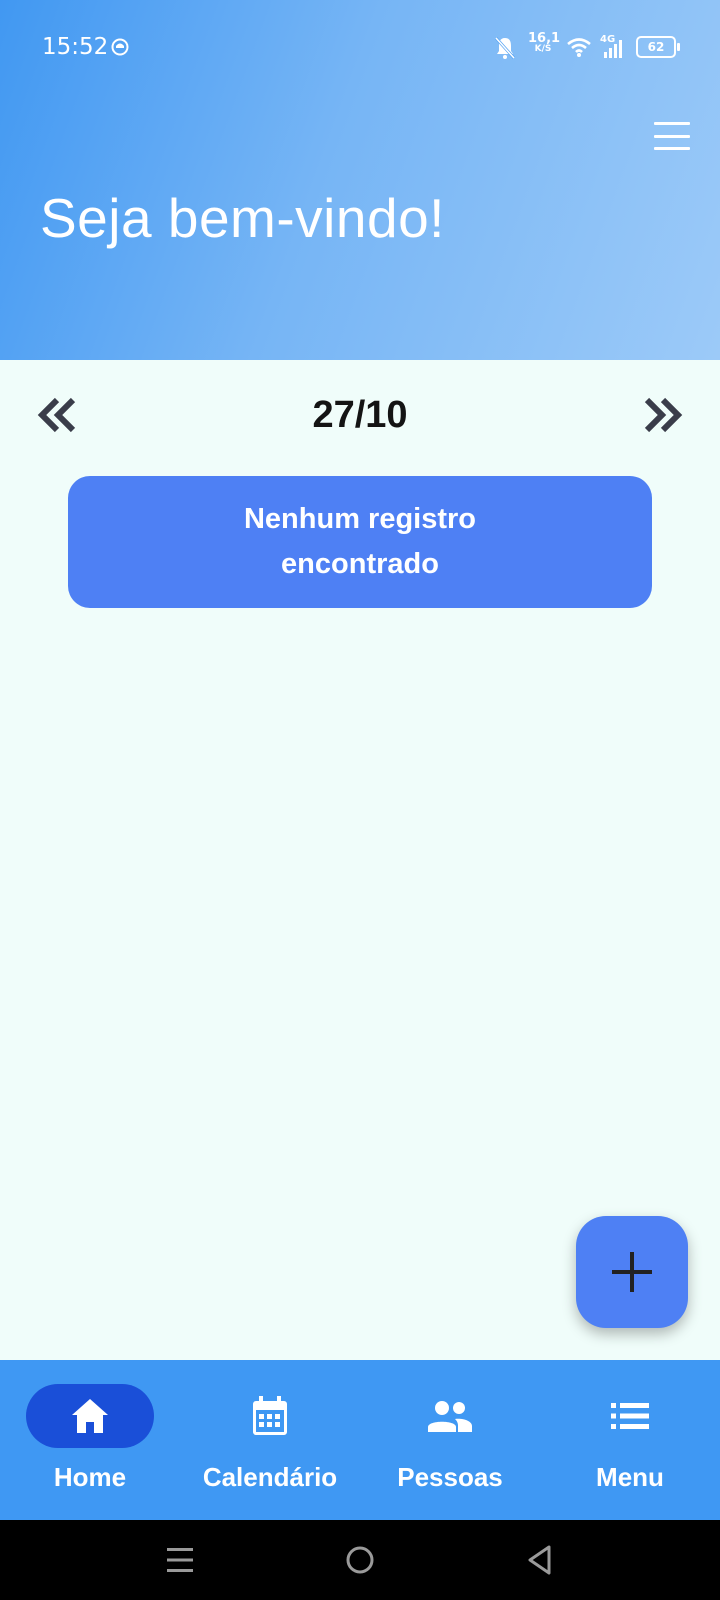 This screenshot has width=720, height=1600. I want to click on back-button, so click(540, 1560).